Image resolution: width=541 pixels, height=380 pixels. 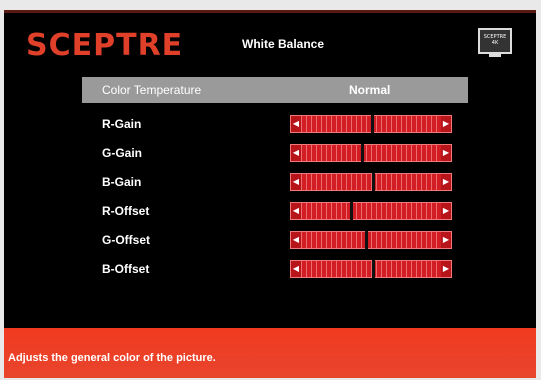 I want to click on setting-row-r-offset: R-Offset ◀ ▶, so click(x=275, y=211).